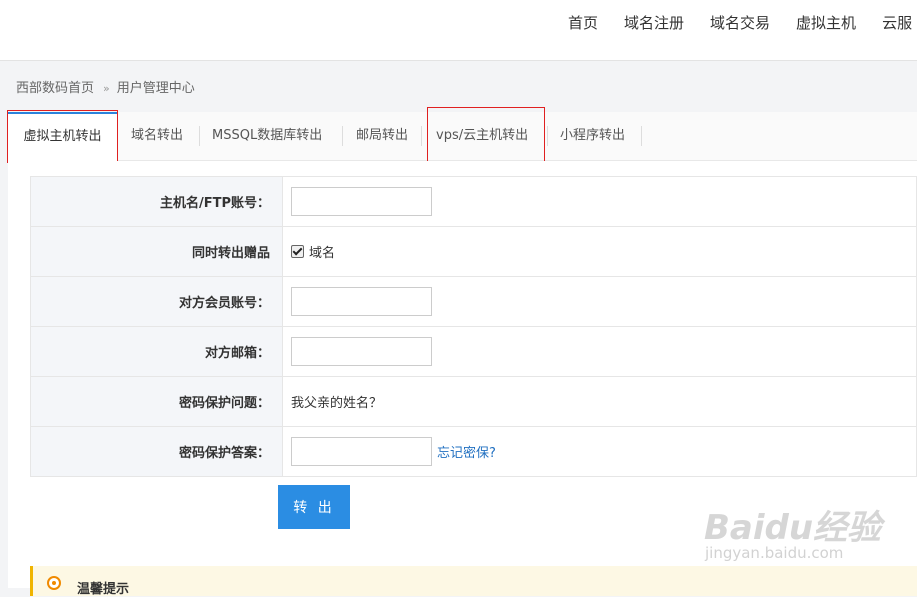 This screenshot has height=597, width=917. What do you see at coordinates (458, 30) in the screenshot?
I see `site-header: 首页 域名注册 域名交易 虚拟主机 云服` at bounding box center [458, 30].